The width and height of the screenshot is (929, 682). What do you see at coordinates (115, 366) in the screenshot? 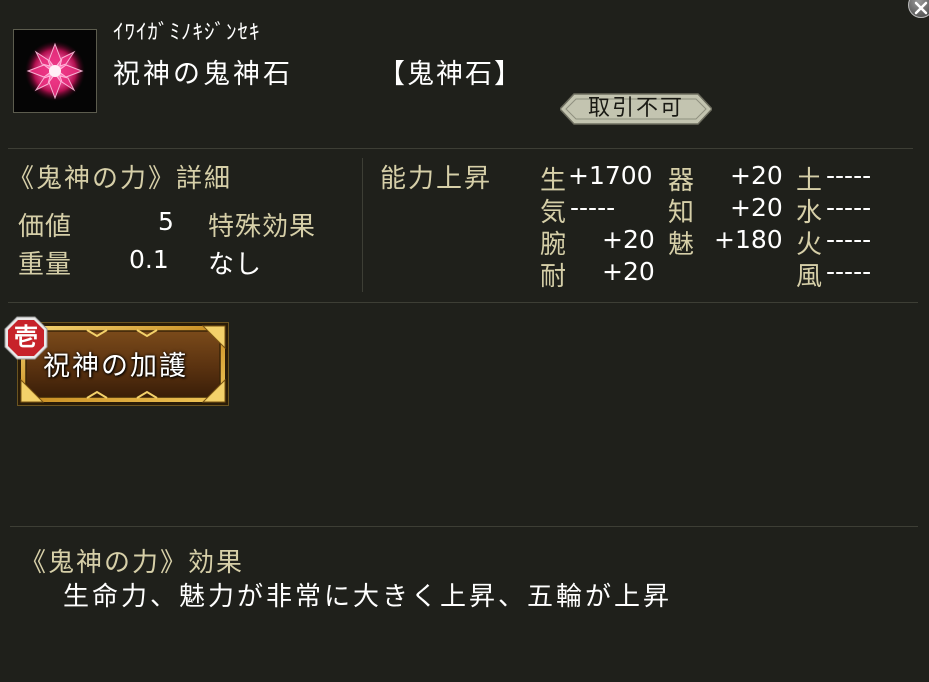
I see `skill-name: 祝神の加護` at bounding box center [115, 366].